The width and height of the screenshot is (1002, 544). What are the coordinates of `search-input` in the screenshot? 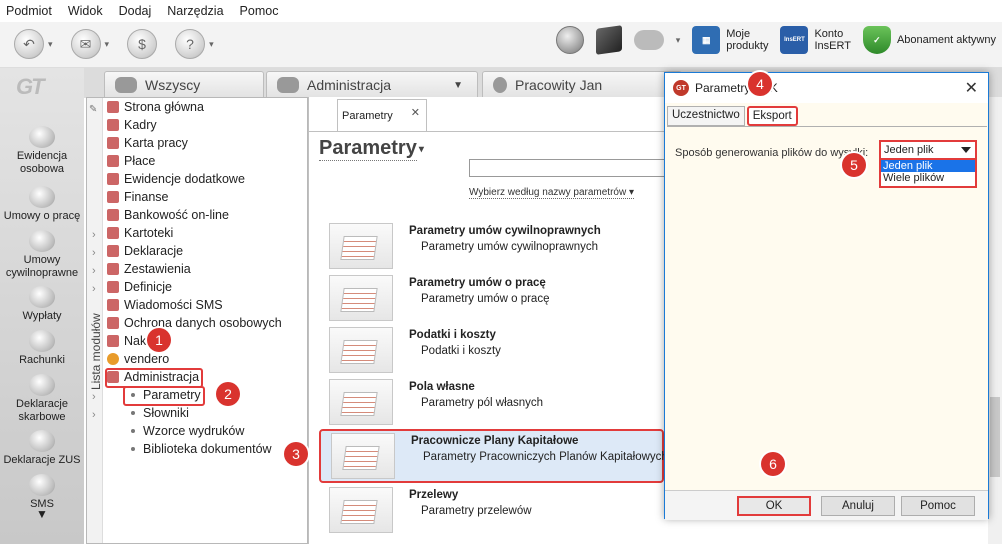 It's located at (569, 168).